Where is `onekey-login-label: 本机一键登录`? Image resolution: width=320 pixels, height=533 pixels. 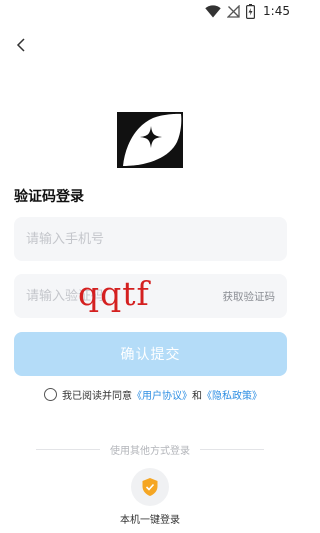 onekey-login-label: 本机一键登录 is located at coordinates (150, 518).